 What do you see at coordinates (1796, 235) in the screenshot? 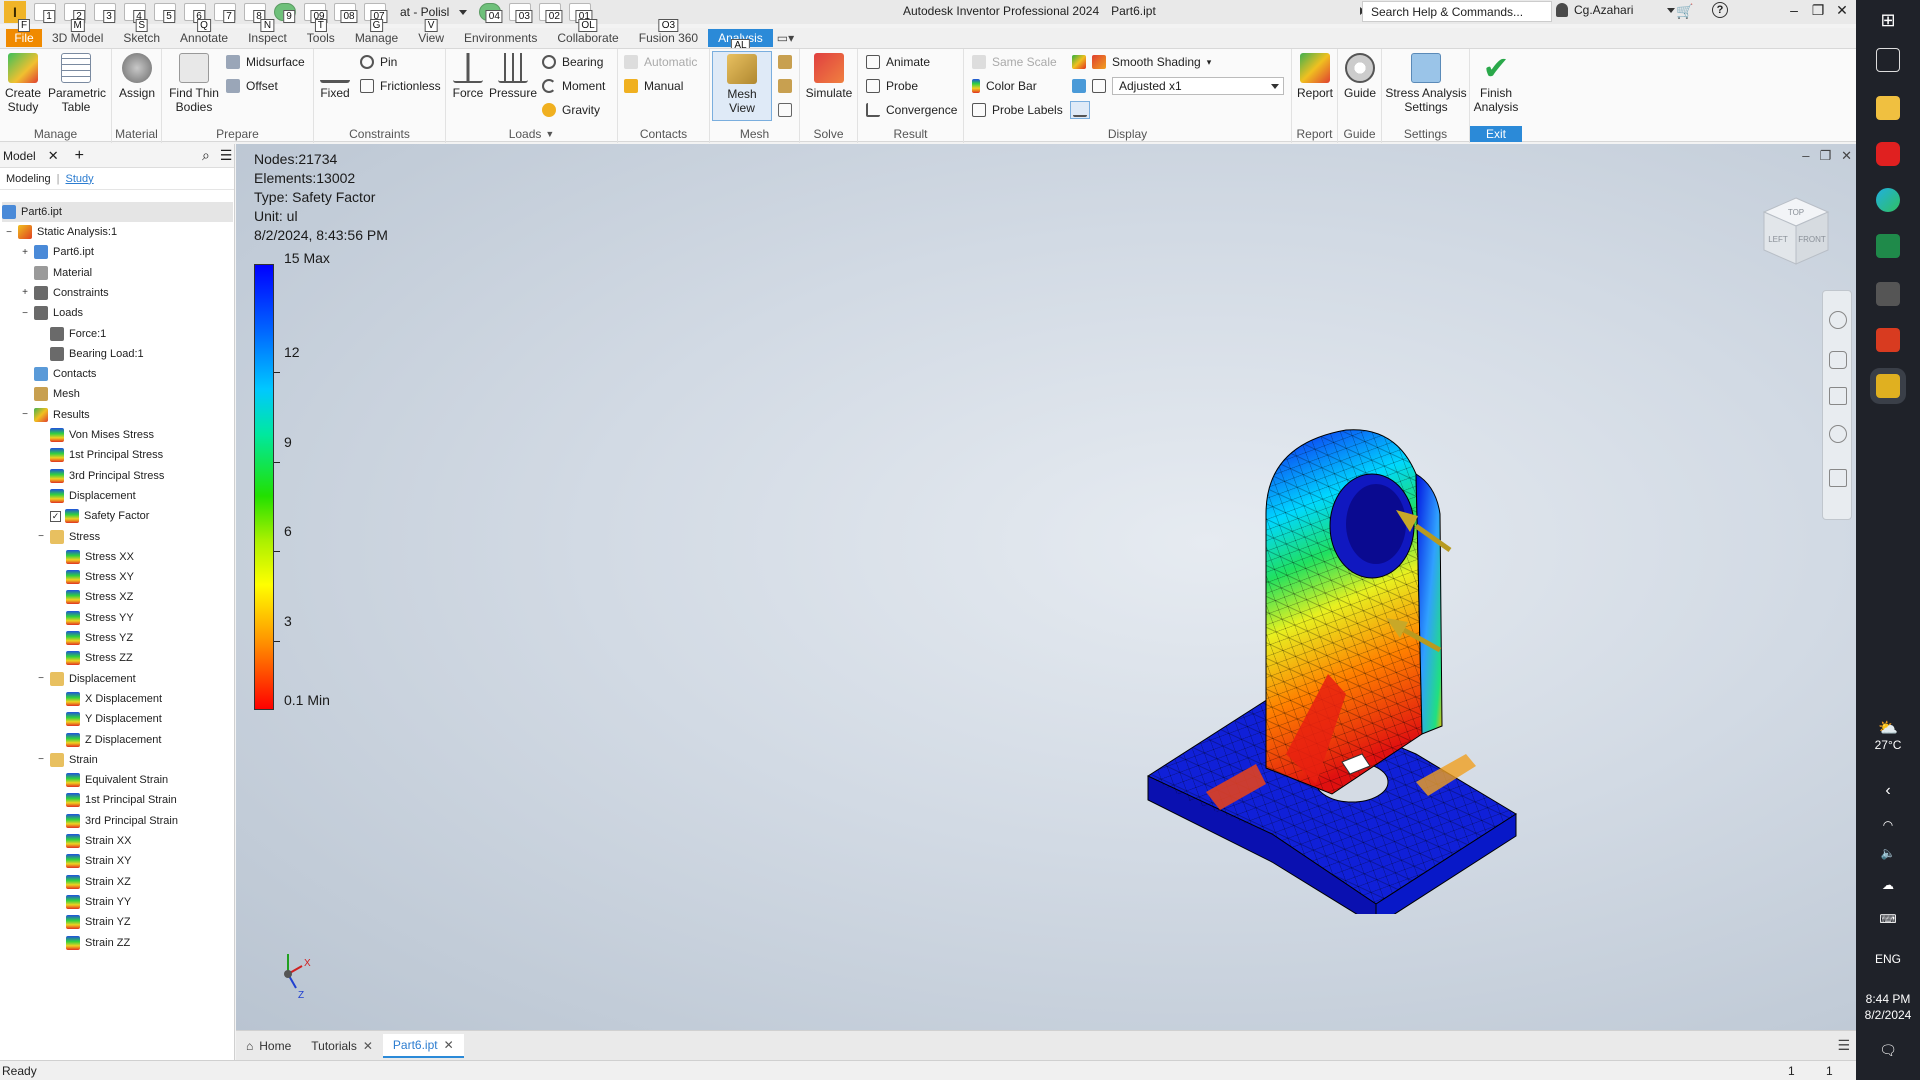
I see `viewcube: TOP LEFT FRONT` at bounding box center [1796, 235].